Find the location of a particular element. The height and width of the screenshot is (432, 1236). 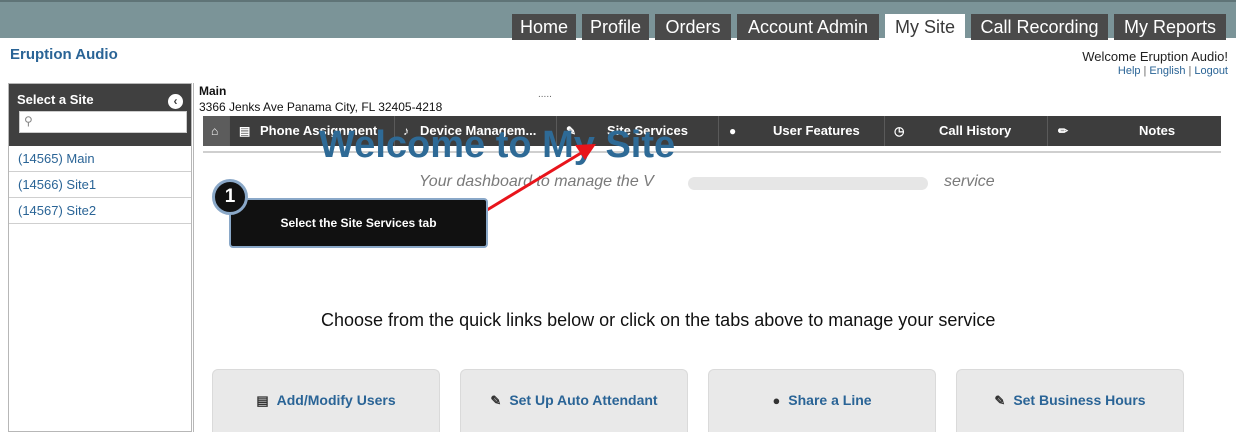

user-links: Help | English | Logout is located at coordinates (1173, 71).